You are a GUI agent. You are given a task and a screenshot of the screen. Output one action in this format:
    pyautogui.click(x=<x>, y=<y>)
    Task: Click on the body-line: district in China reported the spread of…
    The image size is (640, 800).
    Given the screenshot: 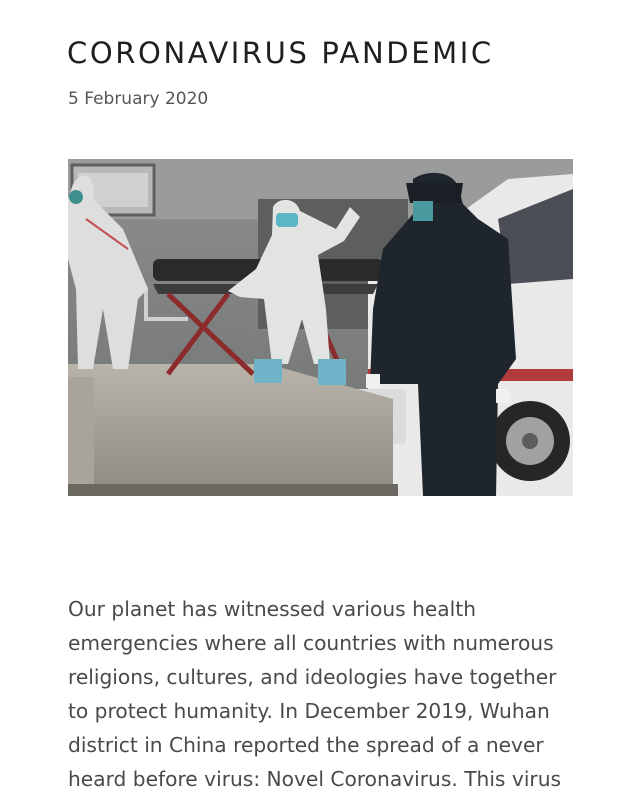 What is the action you would take?
    pyautogui.click(x=306, y=745)
    